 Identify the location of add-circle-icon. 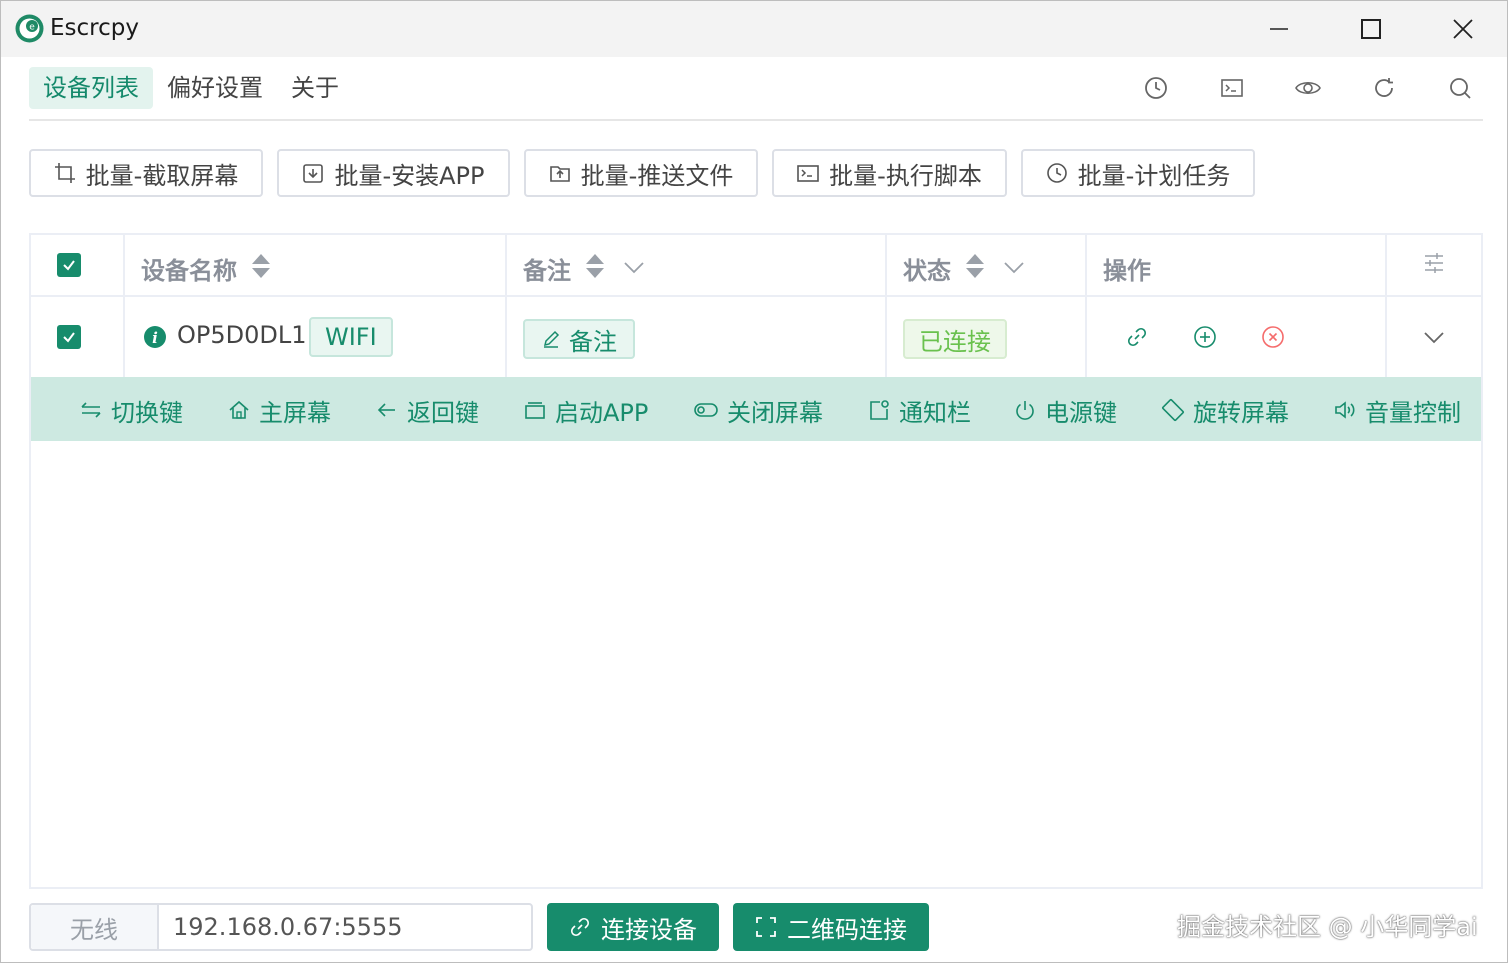
(1205, 337).